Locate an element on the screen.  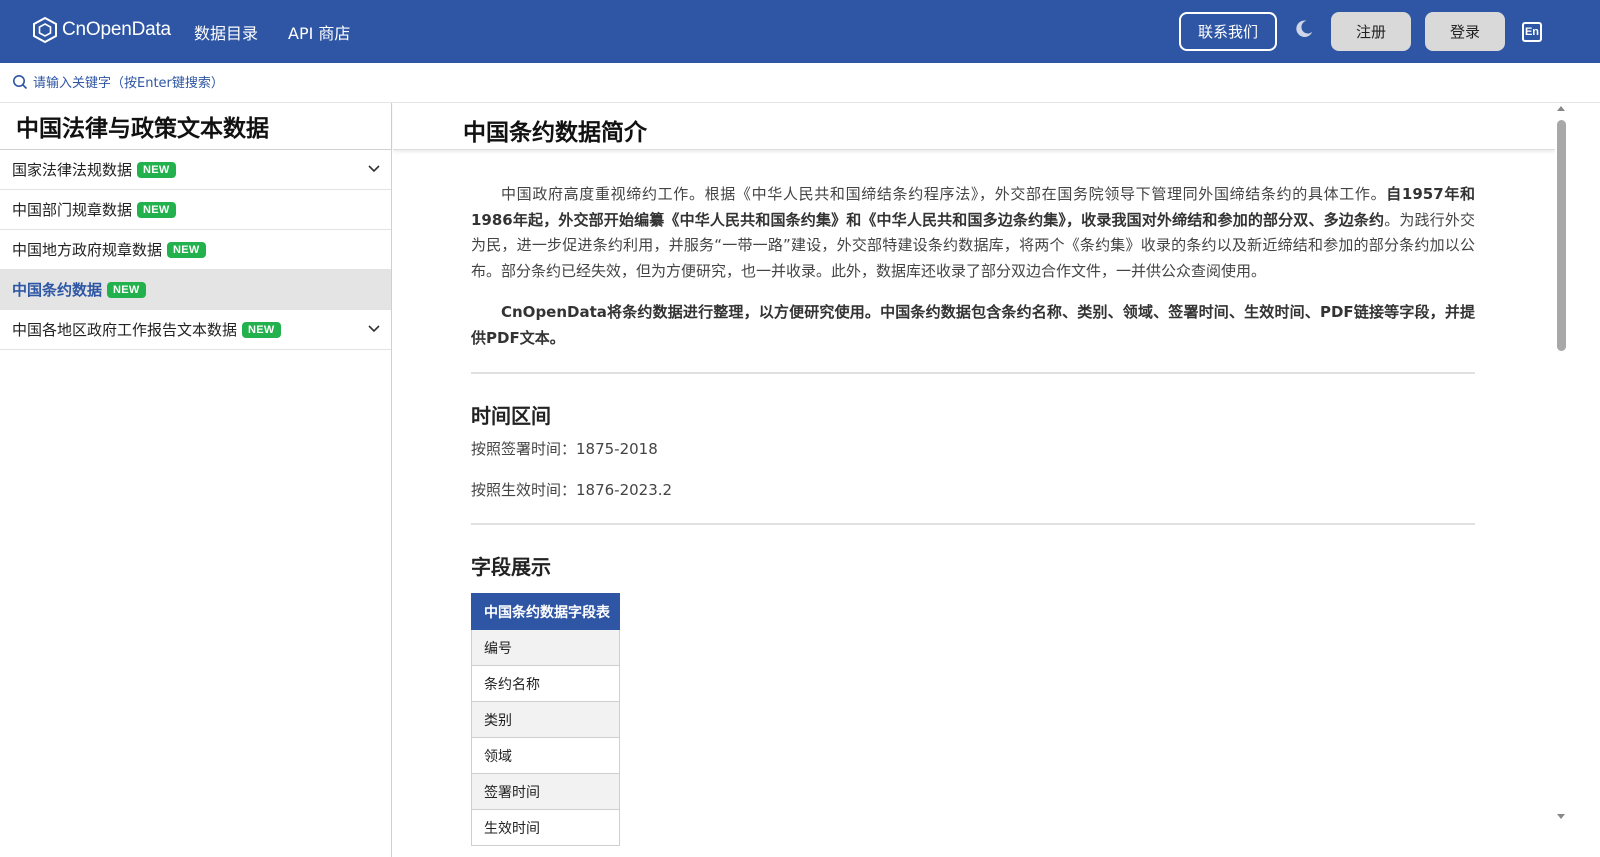
sidebar-item-department-rules: 中国部门规章数据 NEW is located at coordinates (195, 210).